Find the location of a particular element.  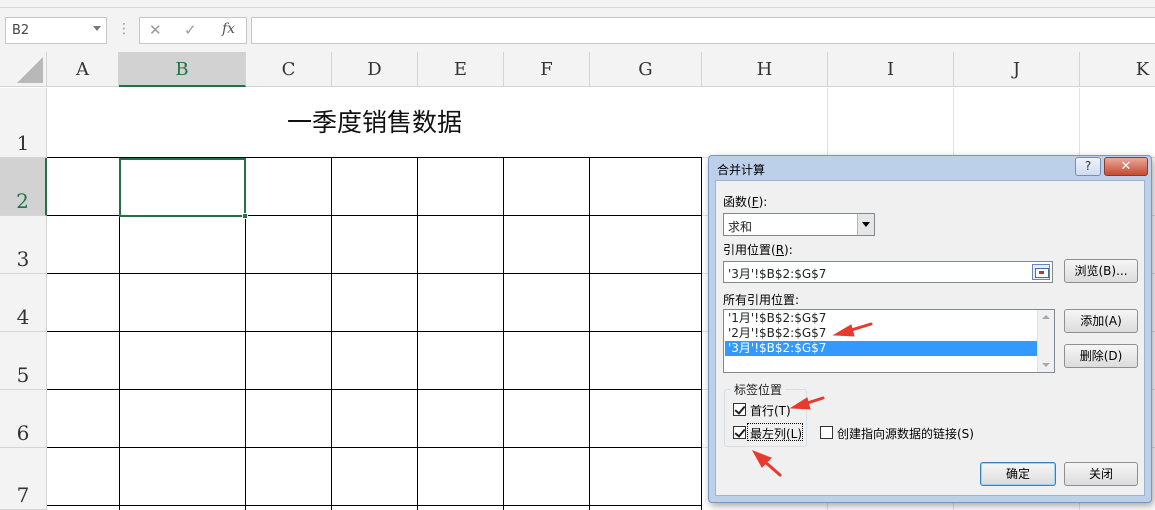

row-header-1: 1 is located at coordinates (23, 123).